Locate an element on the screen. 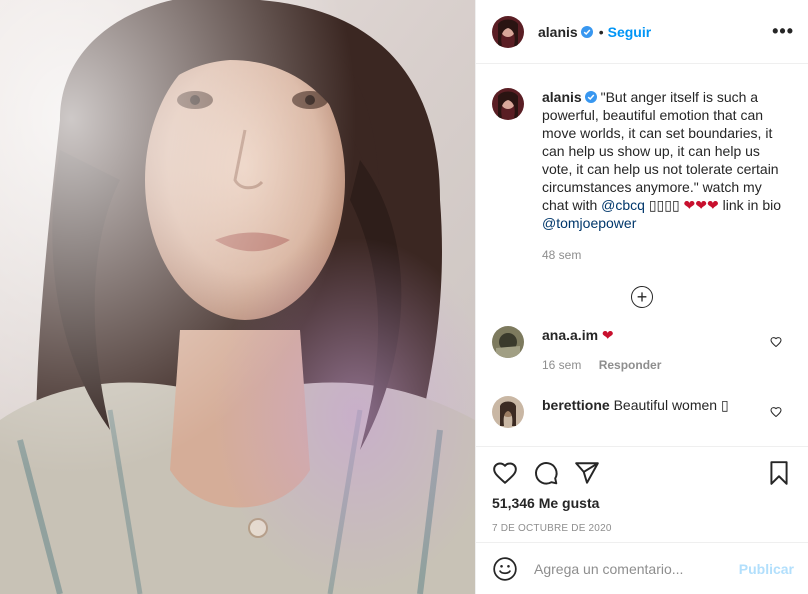 This screenshot has width=808, height=594. comment-bubble-icon is located at coordinates (546, 473).